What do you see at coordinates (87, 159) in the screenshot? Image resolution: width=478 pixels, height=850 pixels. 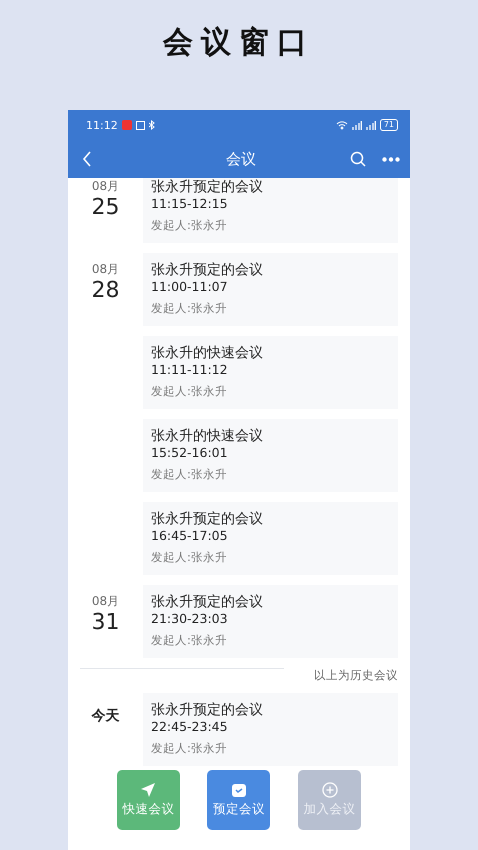 I see `back-icon` at bounding box center [87, 159].